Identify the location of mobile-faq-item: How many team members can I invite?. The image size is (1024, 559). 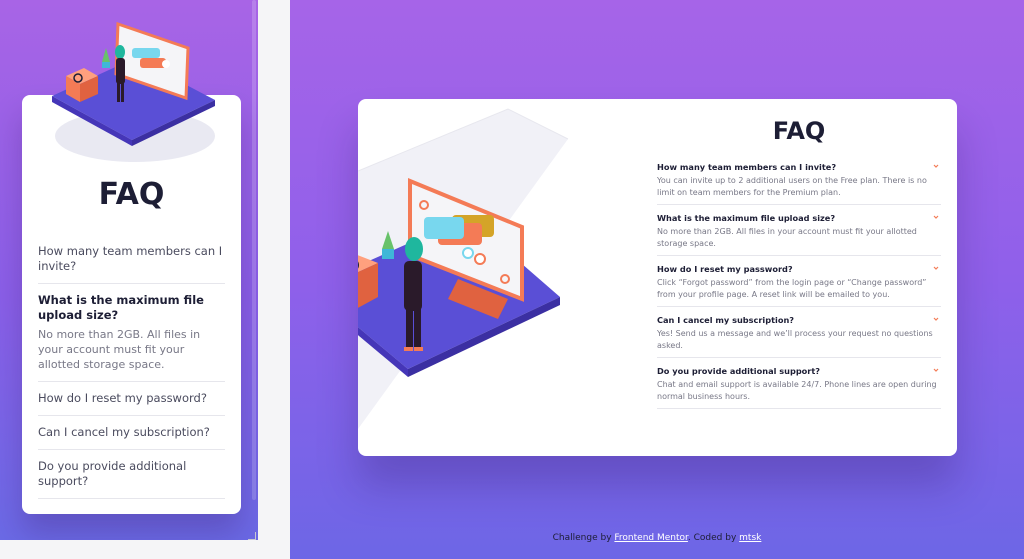
(131, 259).